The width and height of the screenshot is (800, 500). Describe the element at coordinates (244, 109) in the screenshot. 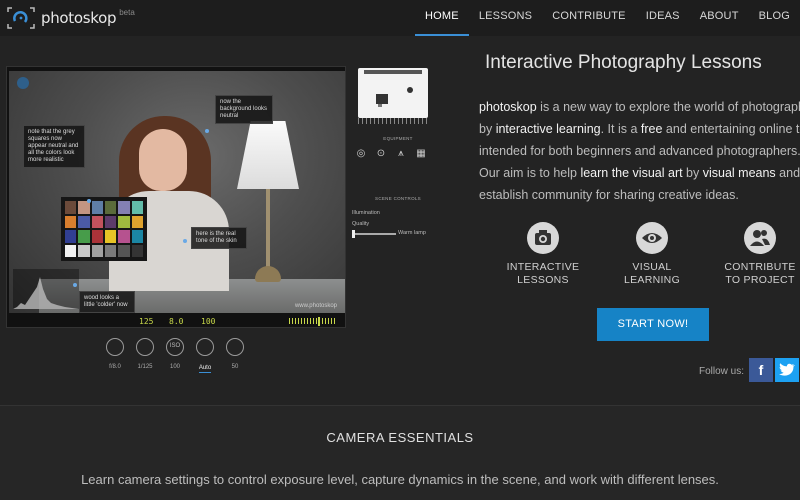

I see `note-background: now the background looks neutral` at that location.